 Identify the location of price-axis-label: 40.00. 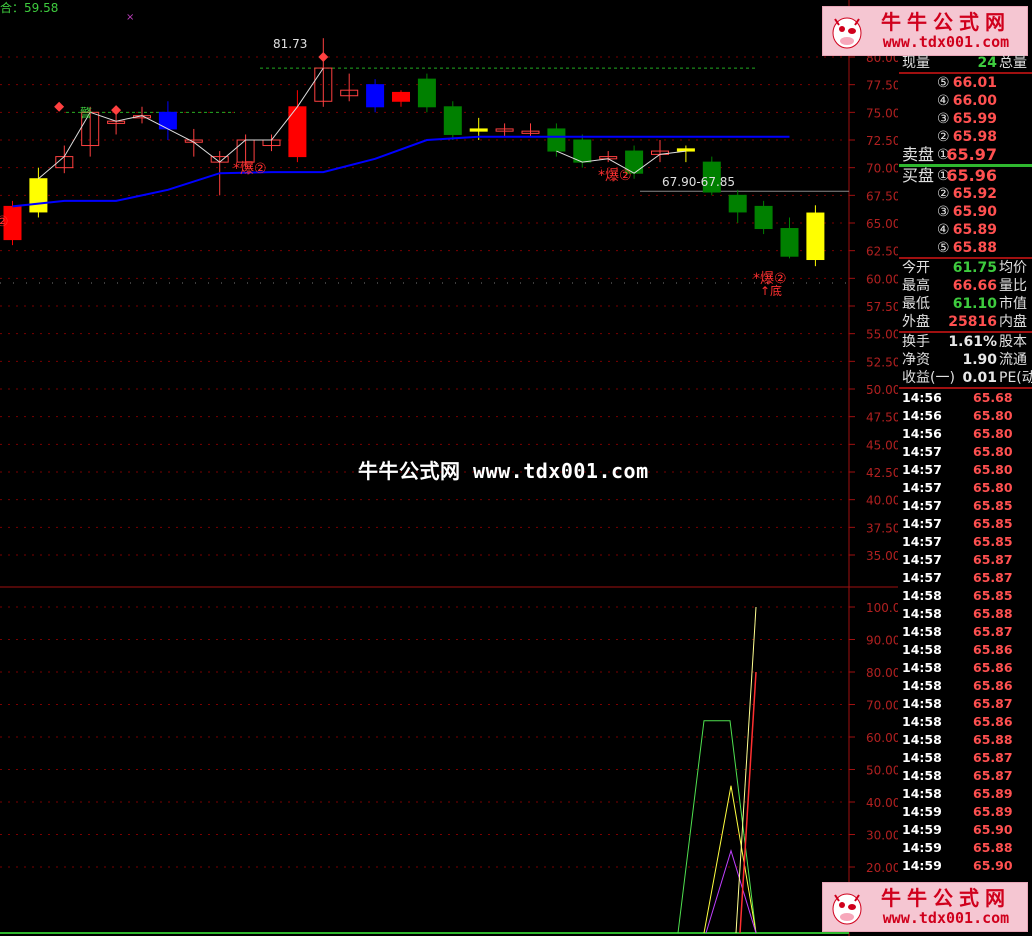
(882, 501).